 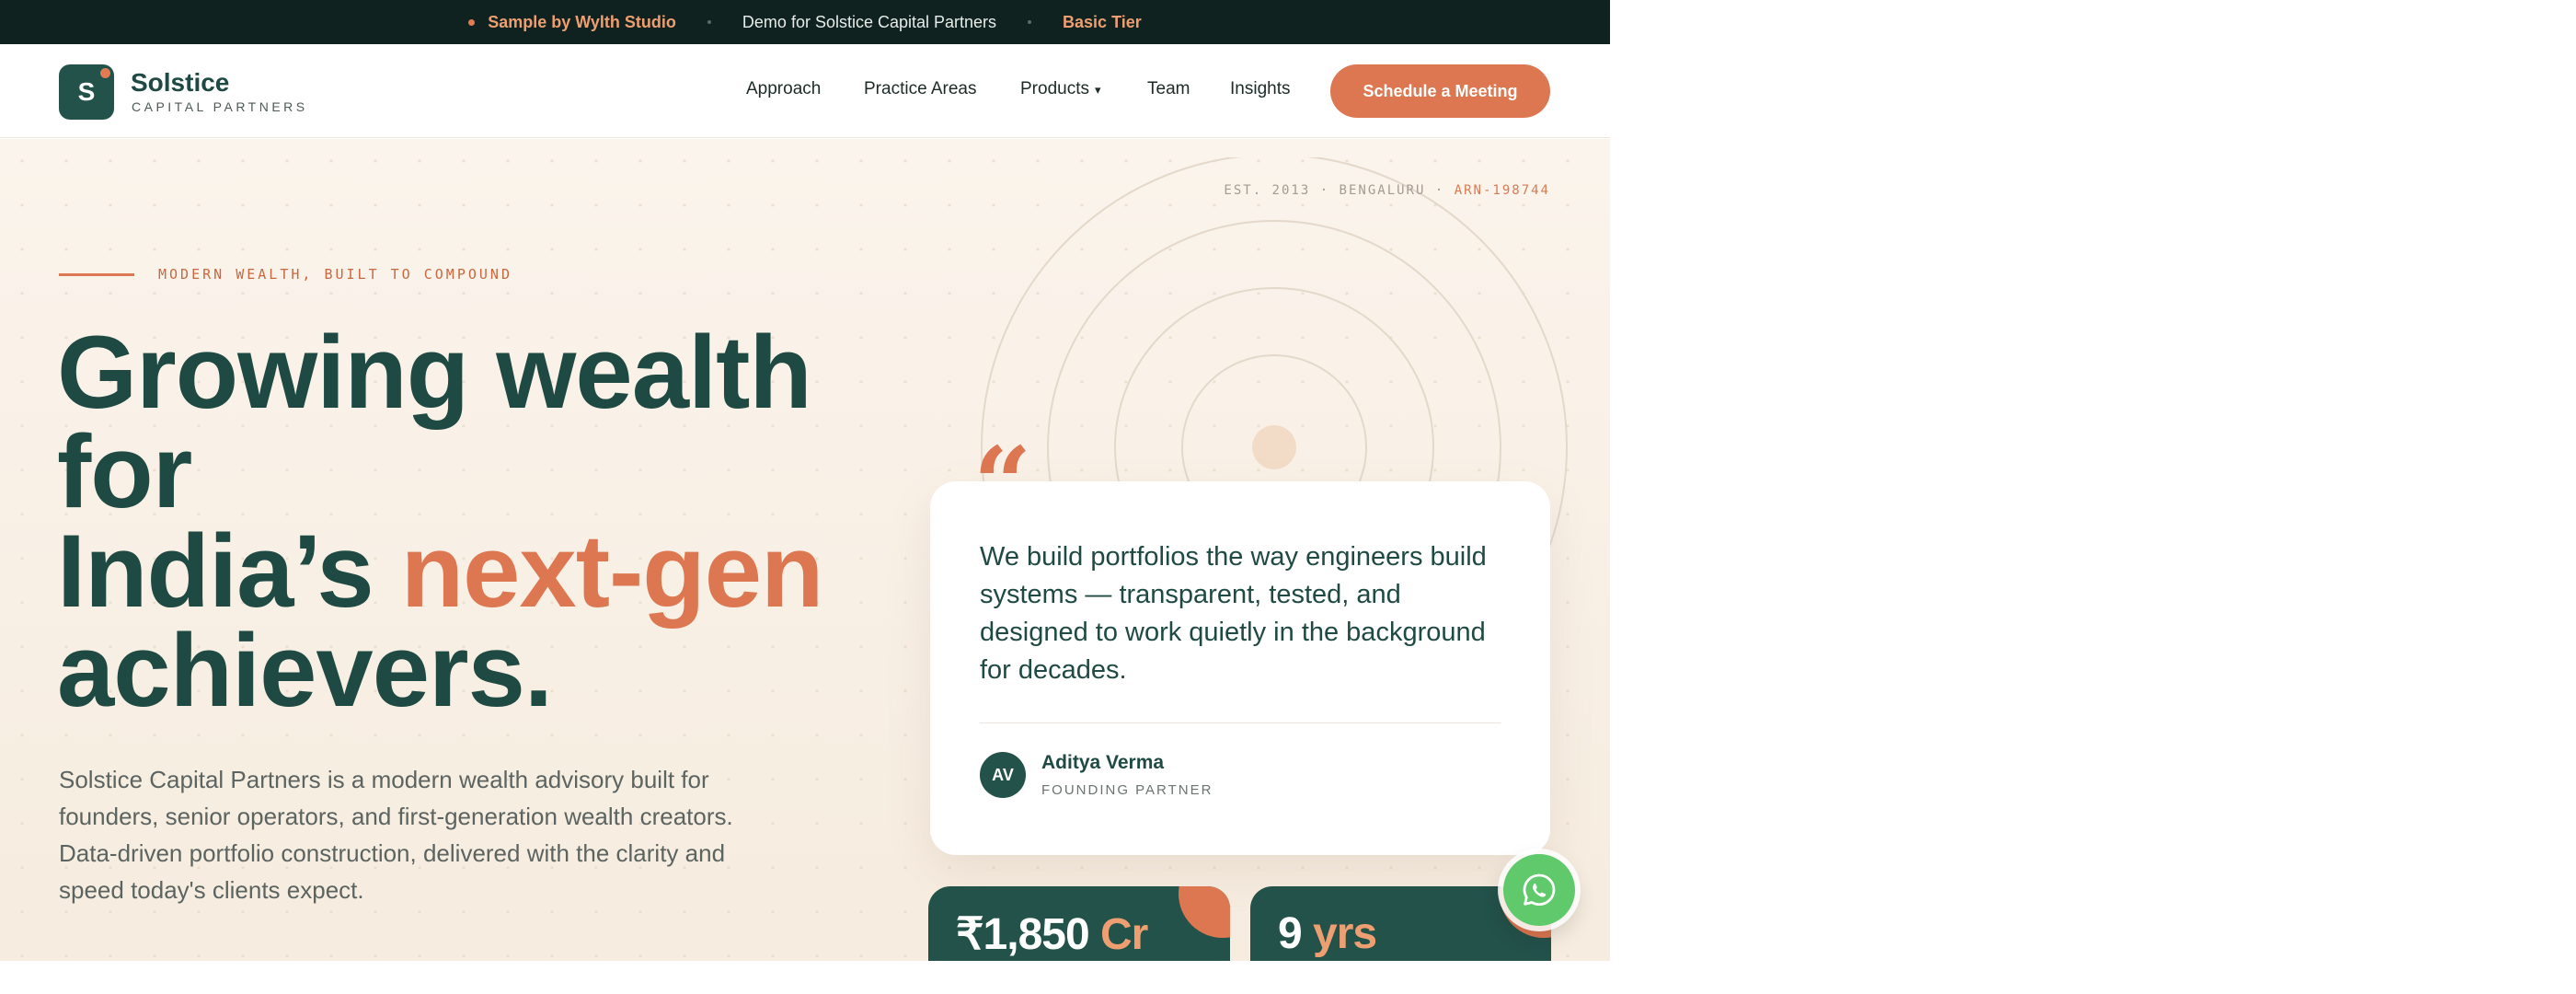 I want to click on chevron-down-icon: ▾, so click(x=1097, y=90).